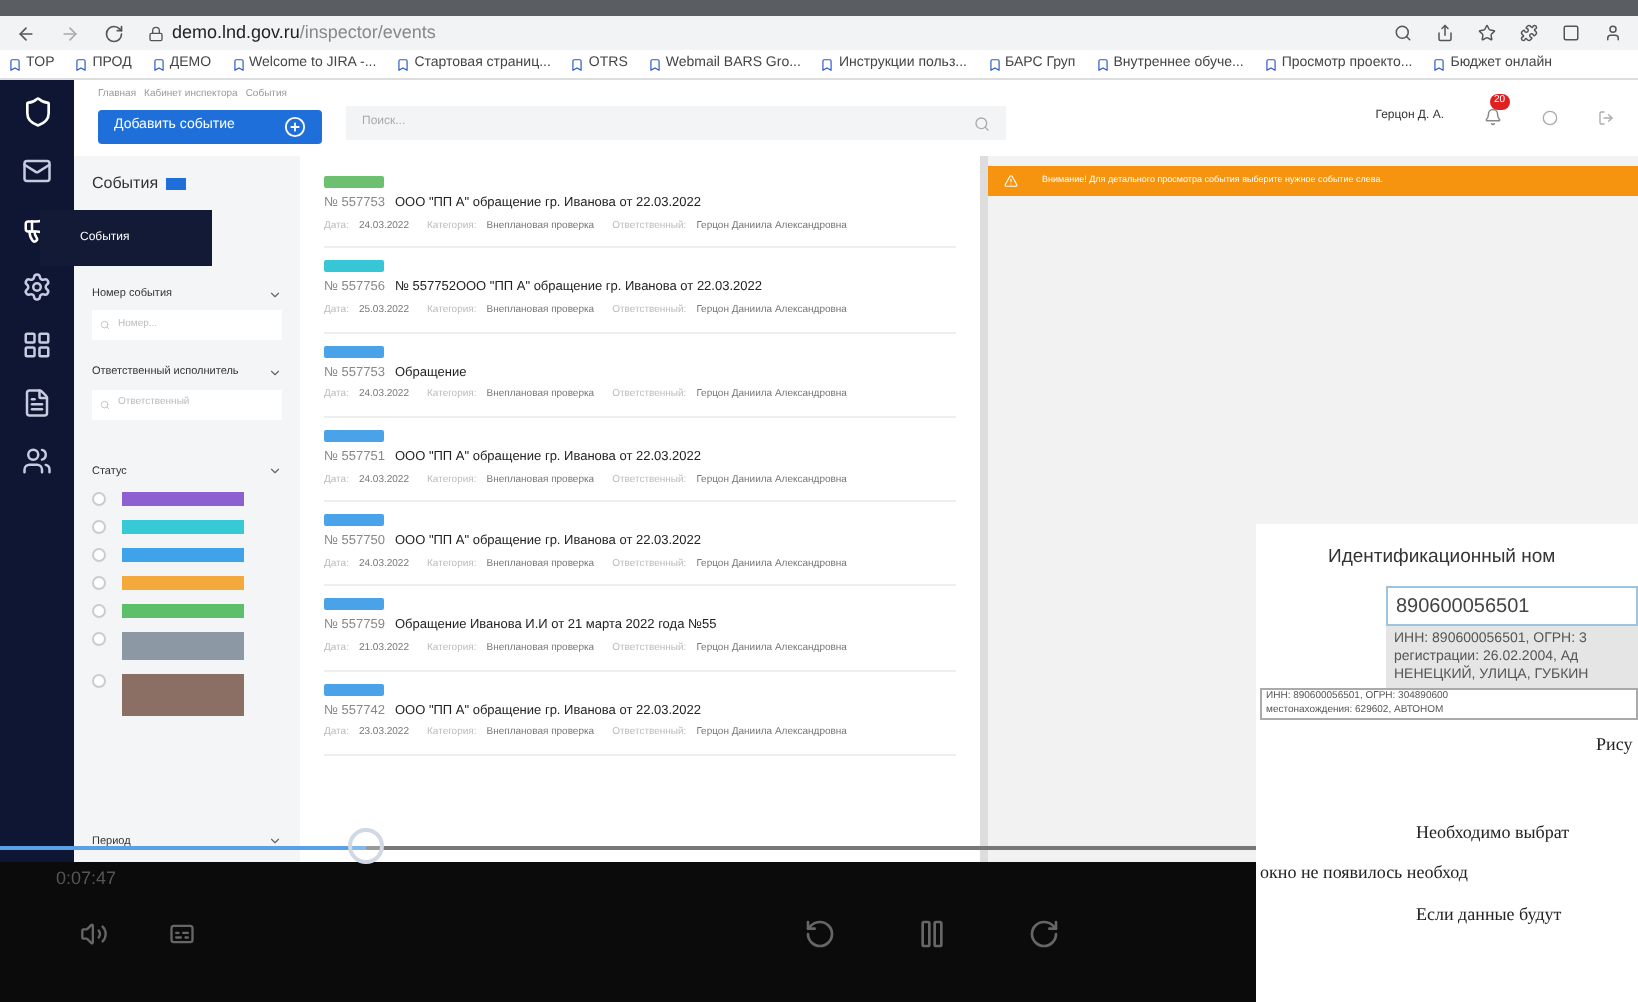 This screenshot has height=1002, width=1638. Describe the element at coordinates (125, 184) in the screenshot. I see `panel-title: События` at that location.